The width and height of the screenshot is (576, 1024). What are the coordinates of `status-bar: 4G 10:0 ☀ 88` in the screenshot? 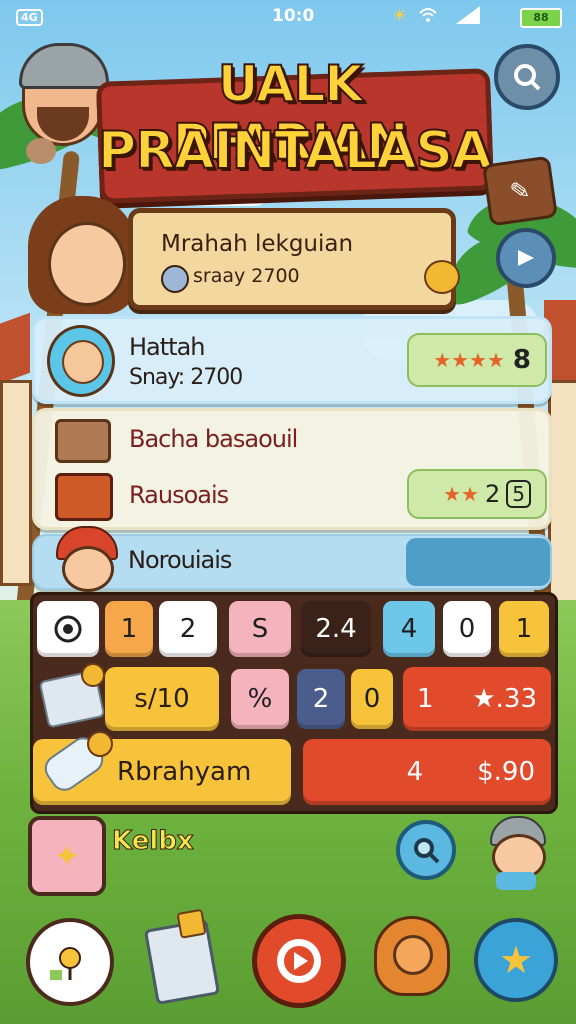 It's located at (288, 17).